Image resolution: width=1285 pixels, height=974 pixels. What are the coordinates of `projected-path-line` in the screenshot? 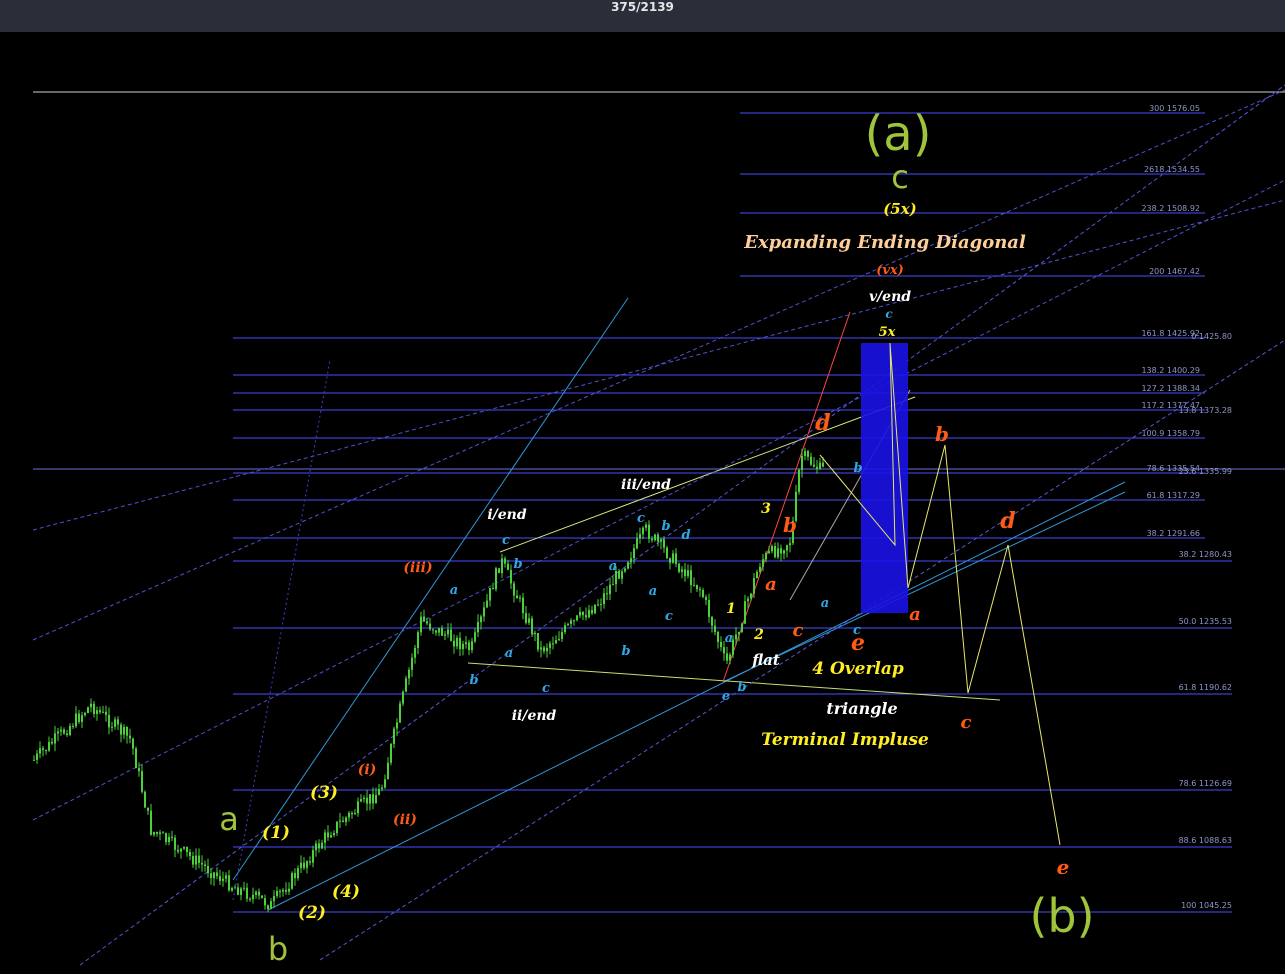 It's located at (940, 594).